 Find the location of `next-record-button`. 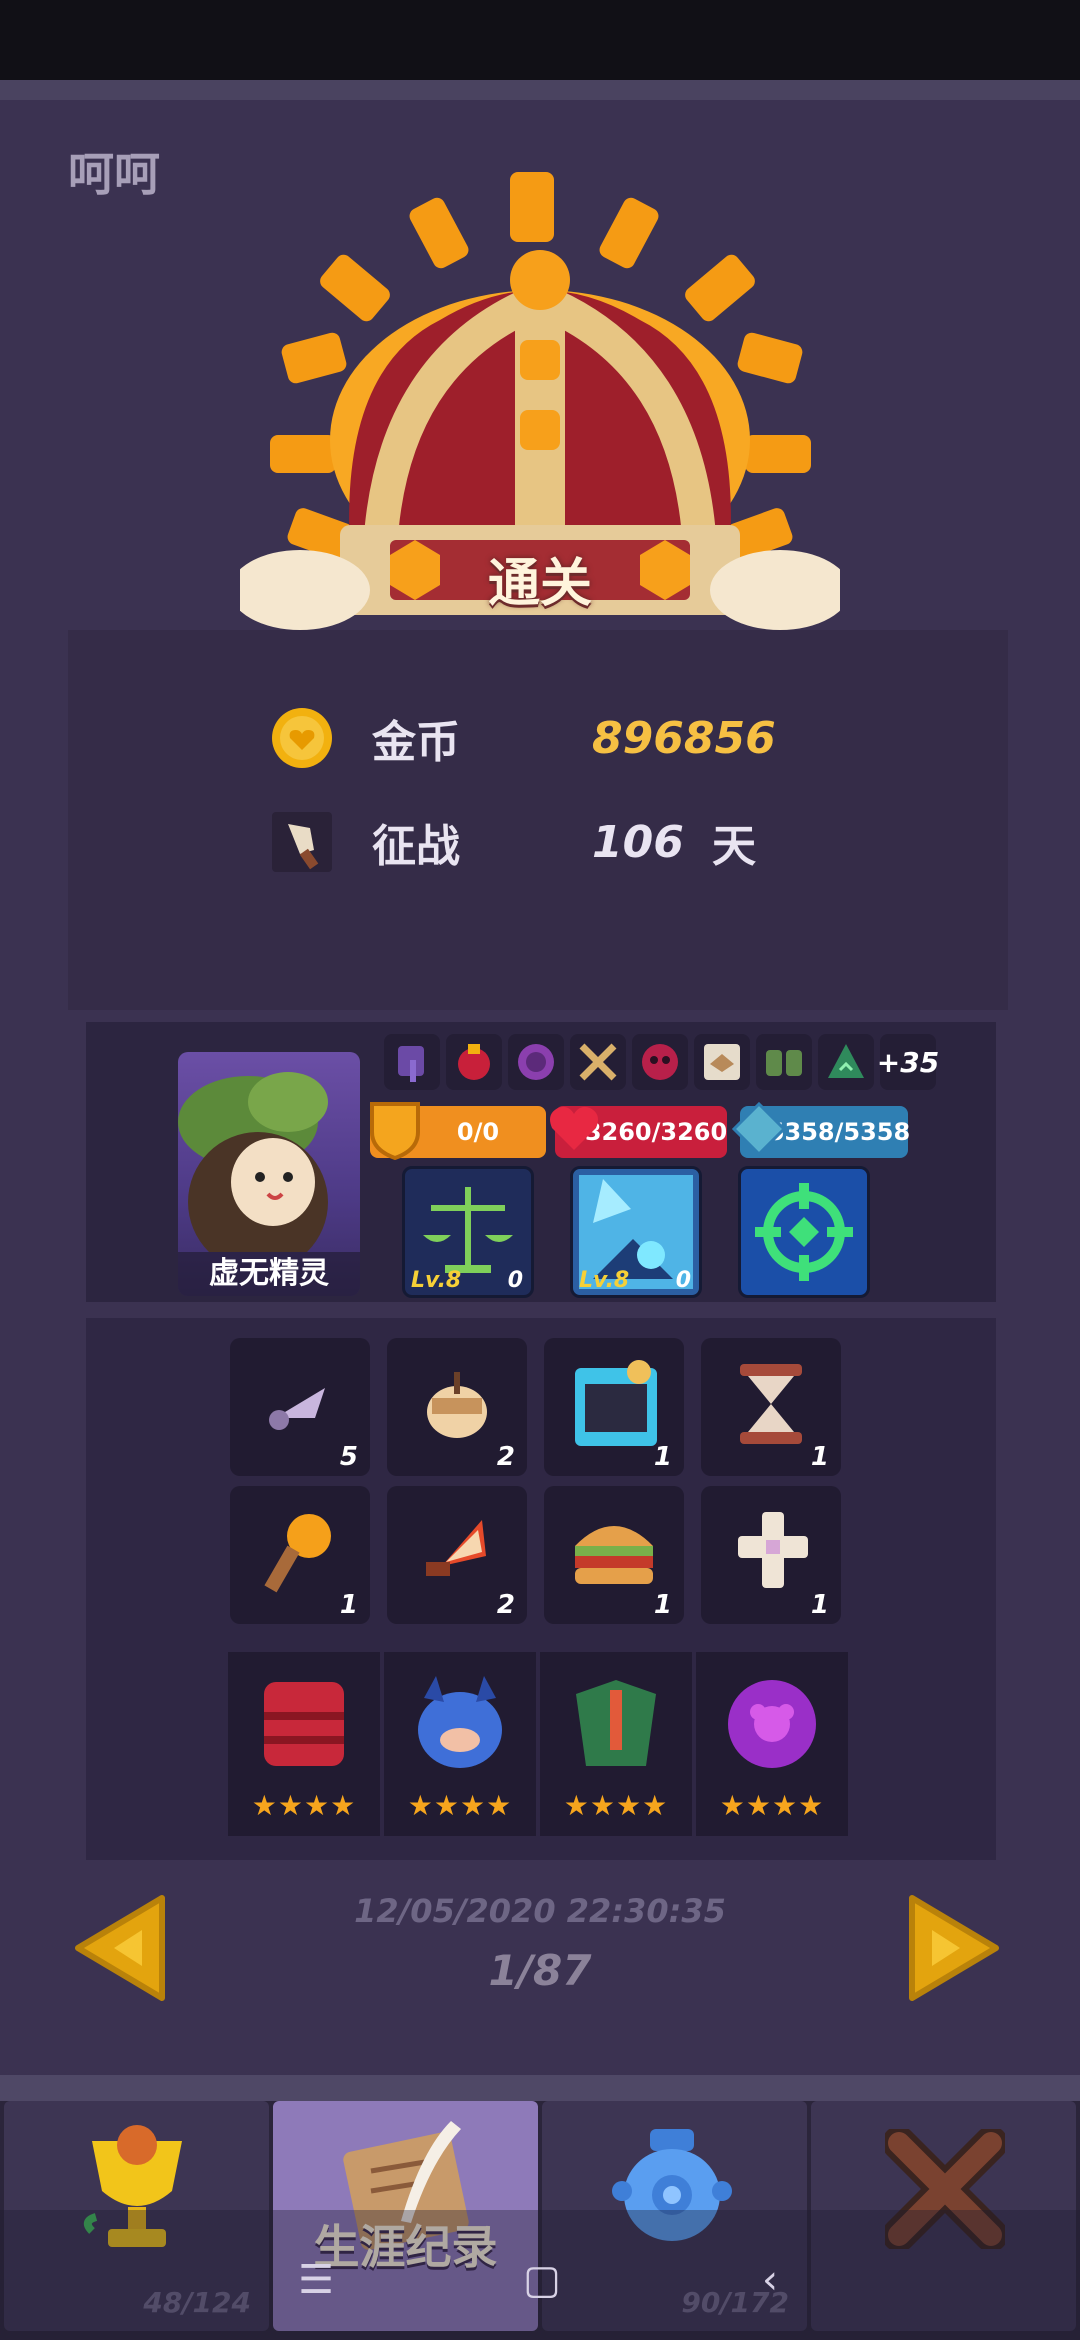

next-record-button is located at coordinates (954, 1948).